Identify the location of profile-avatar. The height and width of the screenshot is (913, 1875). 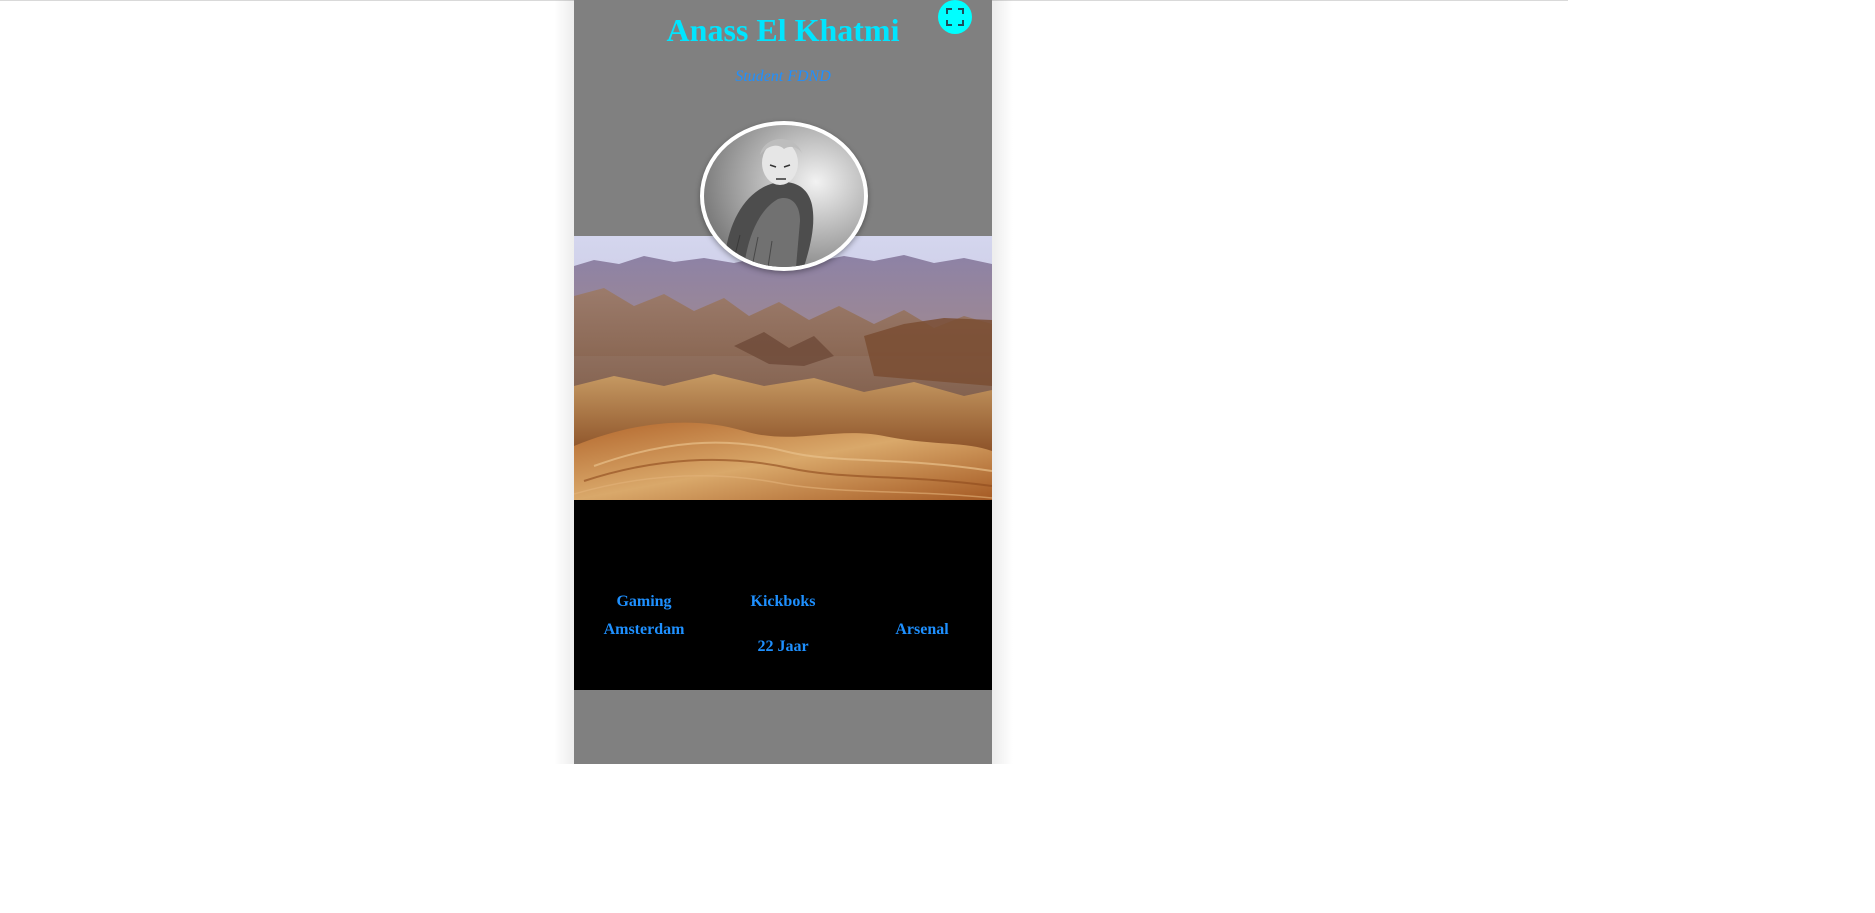
(784, 196).